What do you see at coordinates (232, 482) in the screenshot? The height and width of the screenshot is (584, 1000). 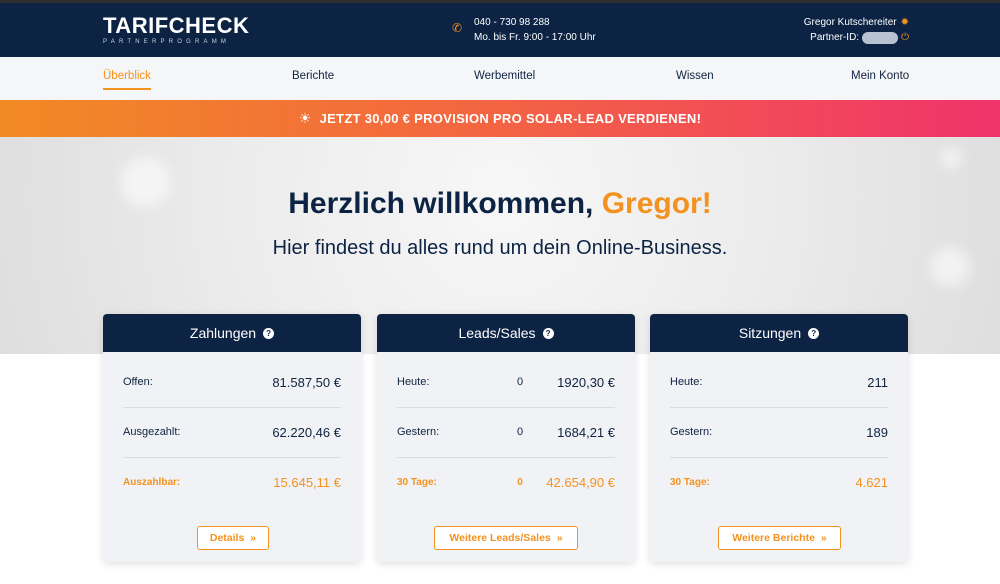 I see `stat-row-highlight: Auszahlbar: 15.645,11 €` at bounding box center [232, 482].